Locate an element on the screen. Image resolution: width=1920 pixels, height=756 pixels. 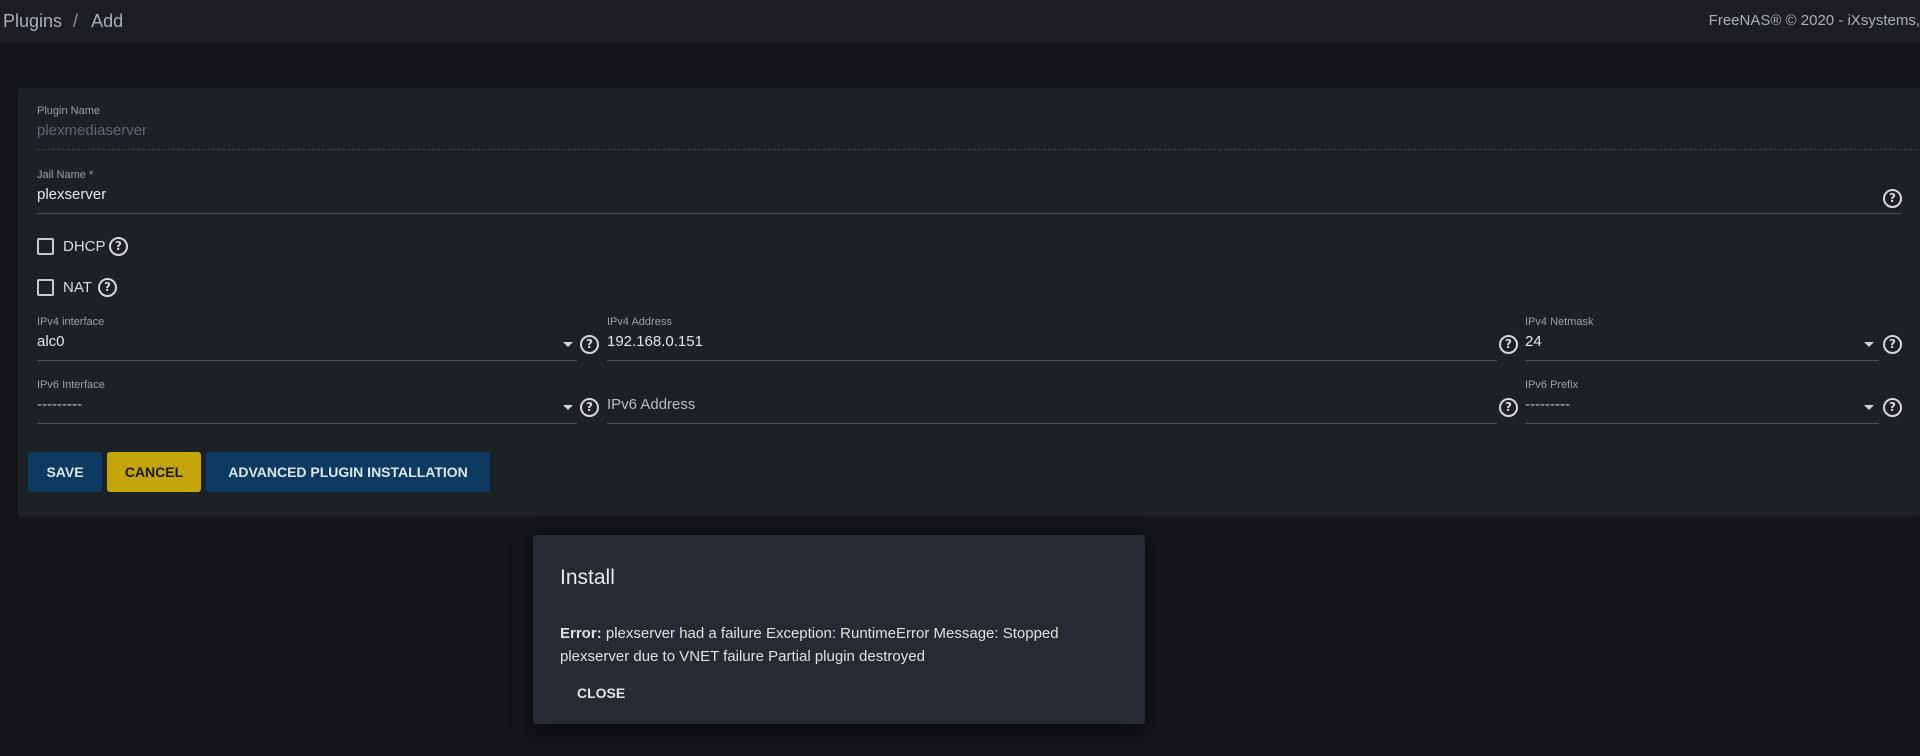
jail-name-help-icon: ? is located at coordinates (1892, 198).